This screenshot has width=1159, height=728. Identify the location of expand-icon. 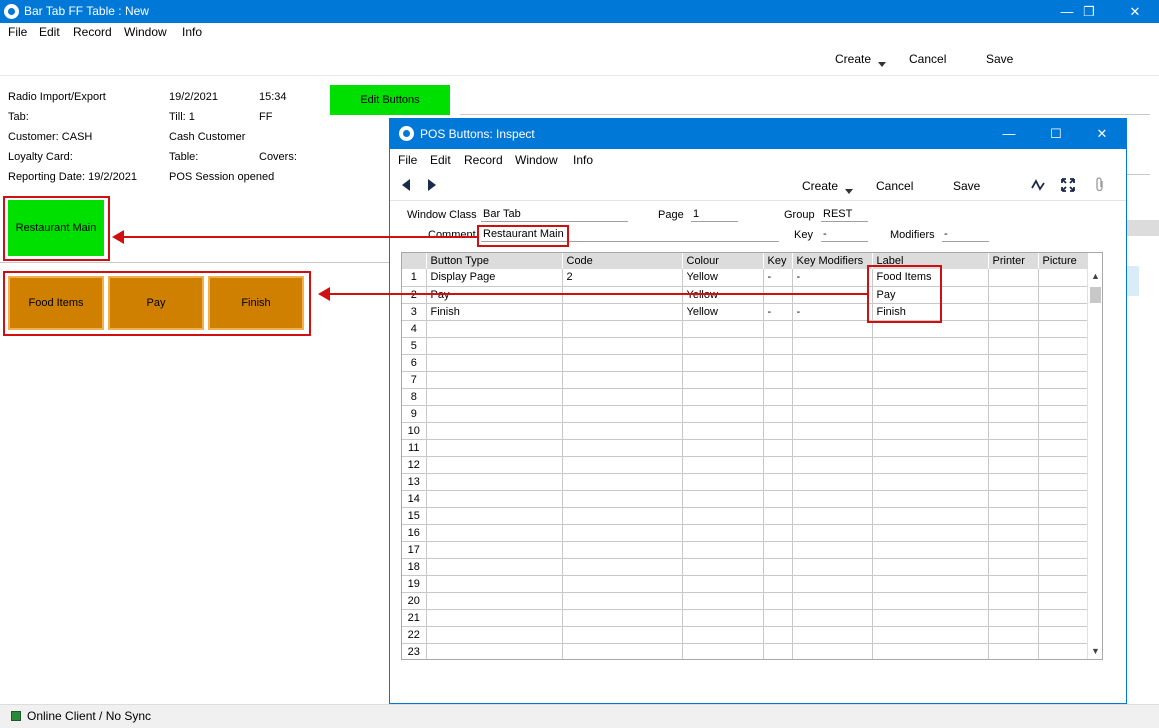
(1068, 185).